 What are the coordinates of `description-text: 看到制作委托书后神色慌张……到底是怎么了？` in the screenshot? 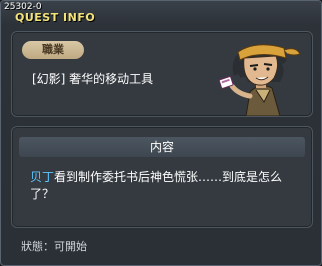 It's located at (156, 185).